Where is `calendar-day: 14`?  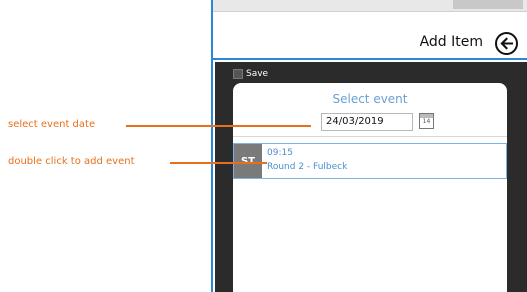 calendar-day: 14 is located at coordinates (426, 121).